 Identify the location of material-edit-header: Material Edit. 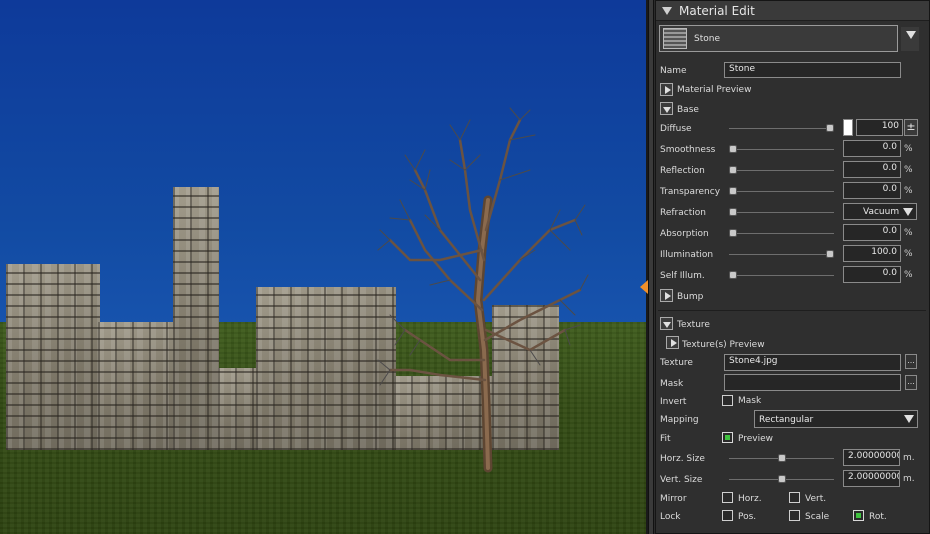
(792, 11).